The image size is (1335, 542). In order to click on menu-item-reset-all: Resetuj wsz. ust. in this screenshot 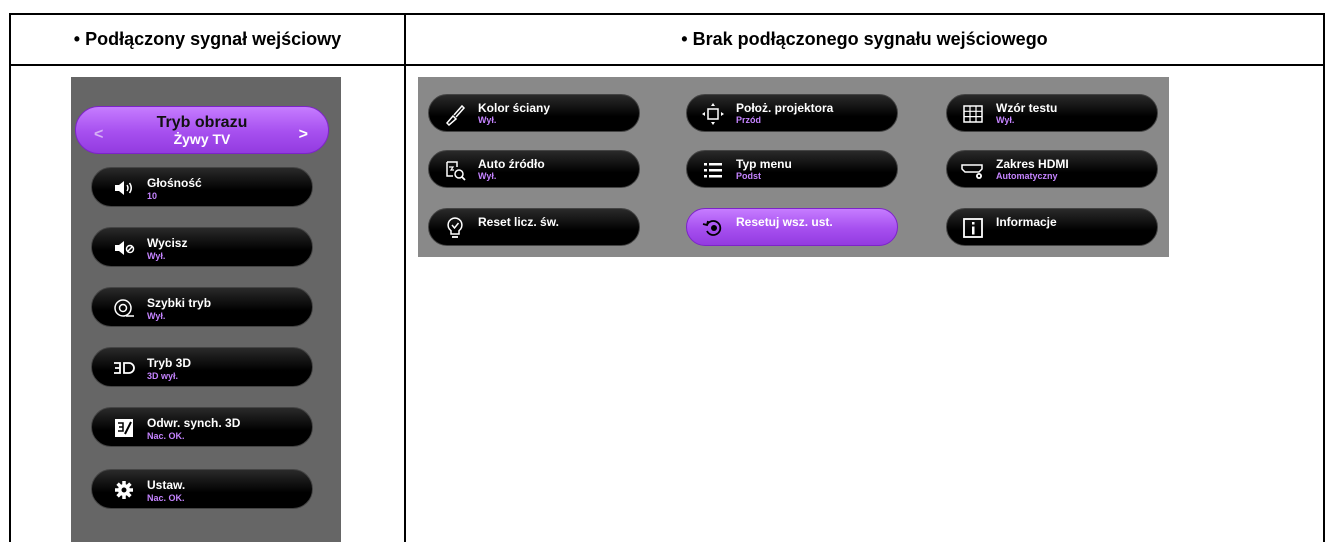, I will do `click(792, 227)`.